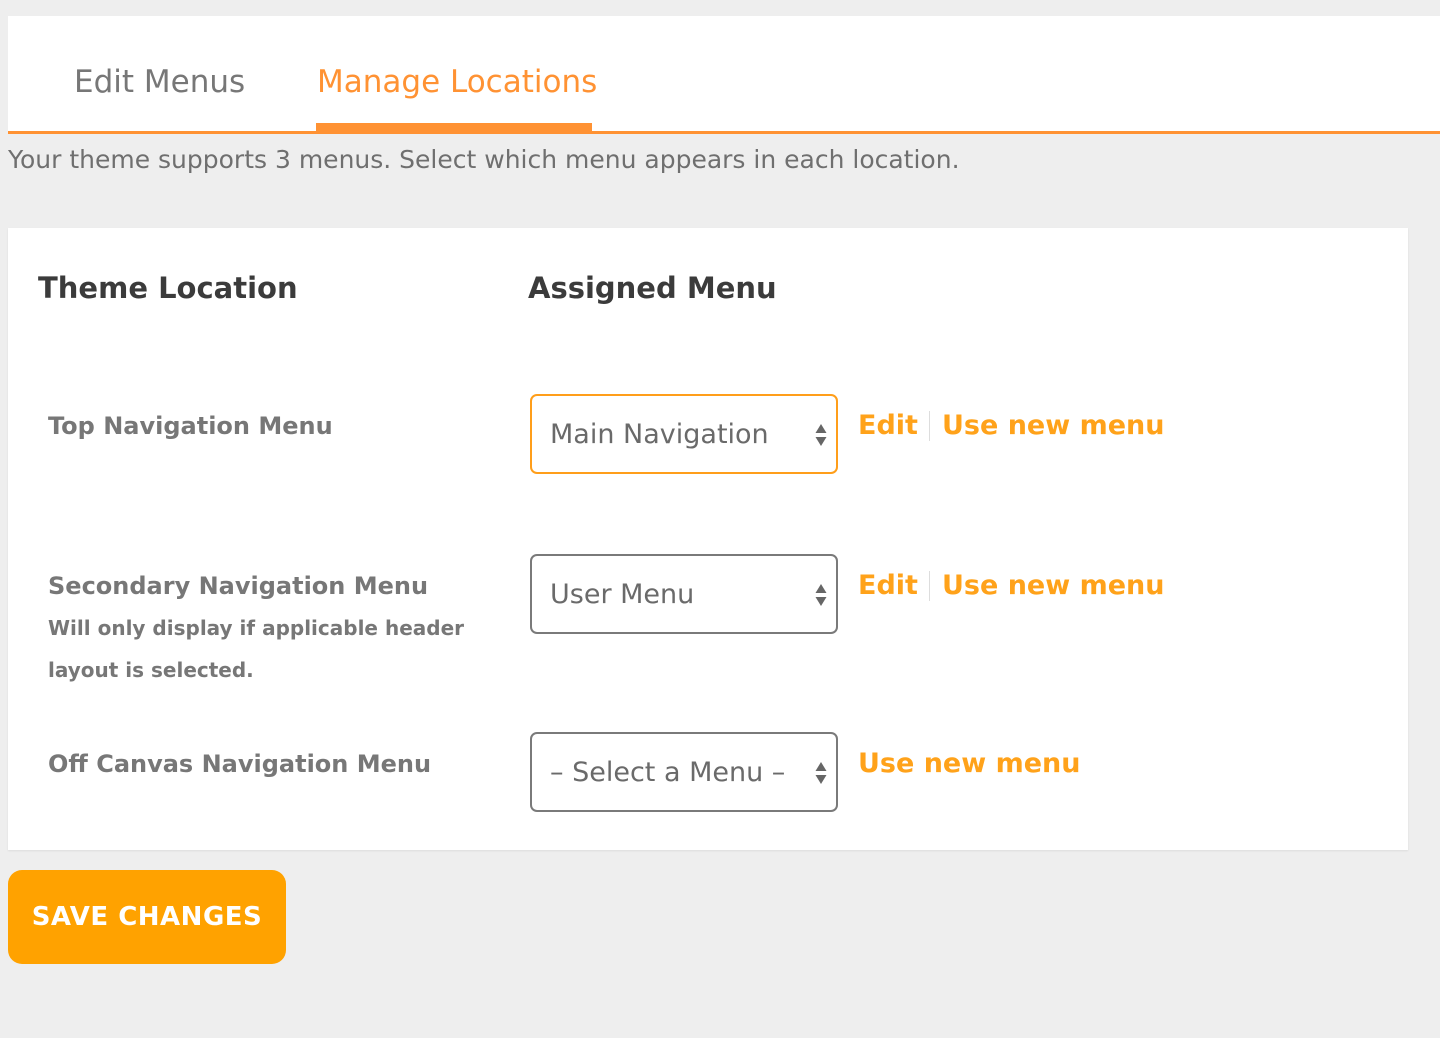 This screenshot has height=1038, width=1440. What do you see at coordinates (659, 434) in the screenshot?
I see `select-value: Main Navigation` at bounding box center [659, 434].